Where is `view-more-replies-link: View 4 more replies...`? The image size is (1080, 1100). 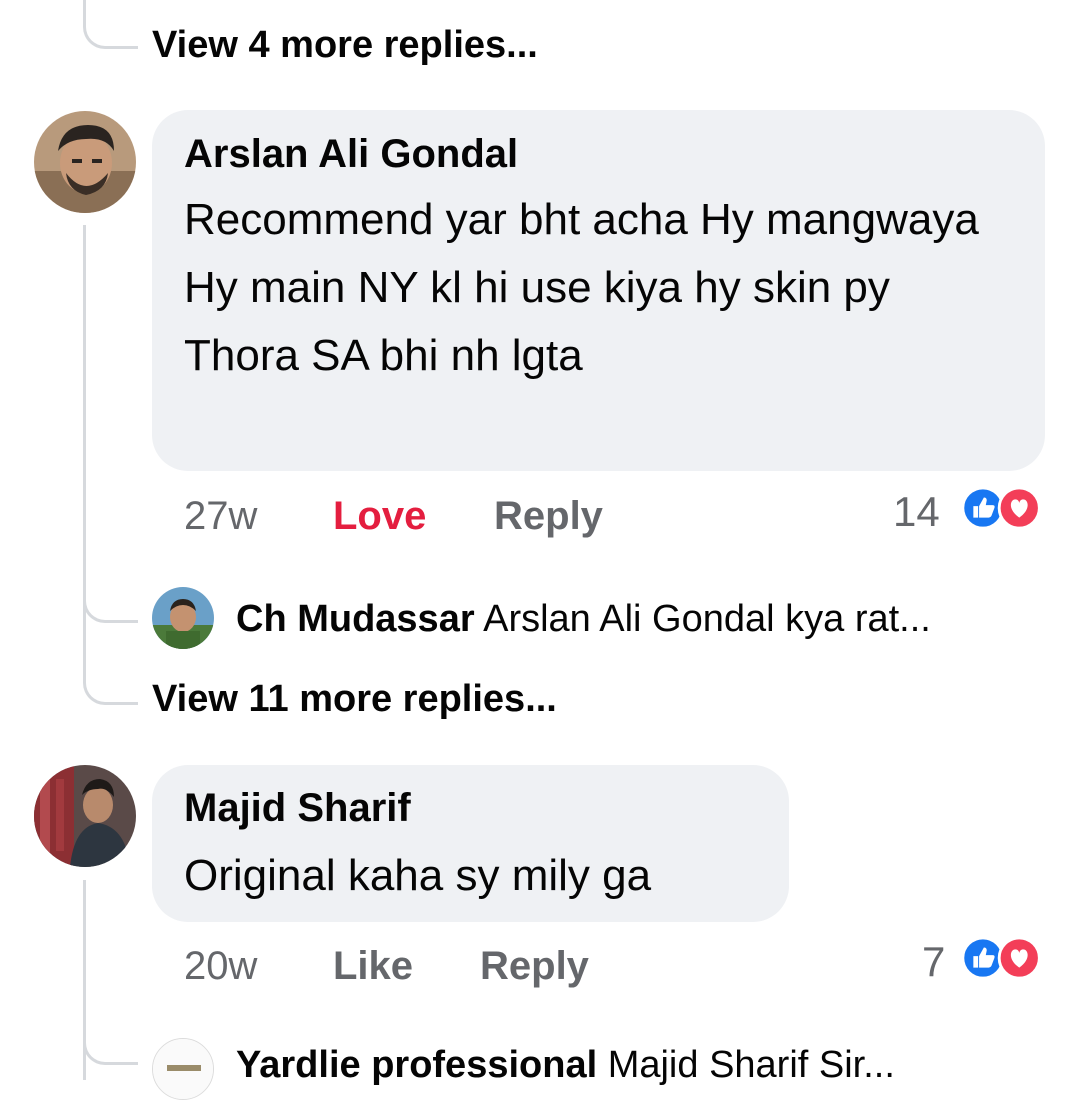 view-more-replies-link: View 4 more replies... is located at coordinates (345, 45).